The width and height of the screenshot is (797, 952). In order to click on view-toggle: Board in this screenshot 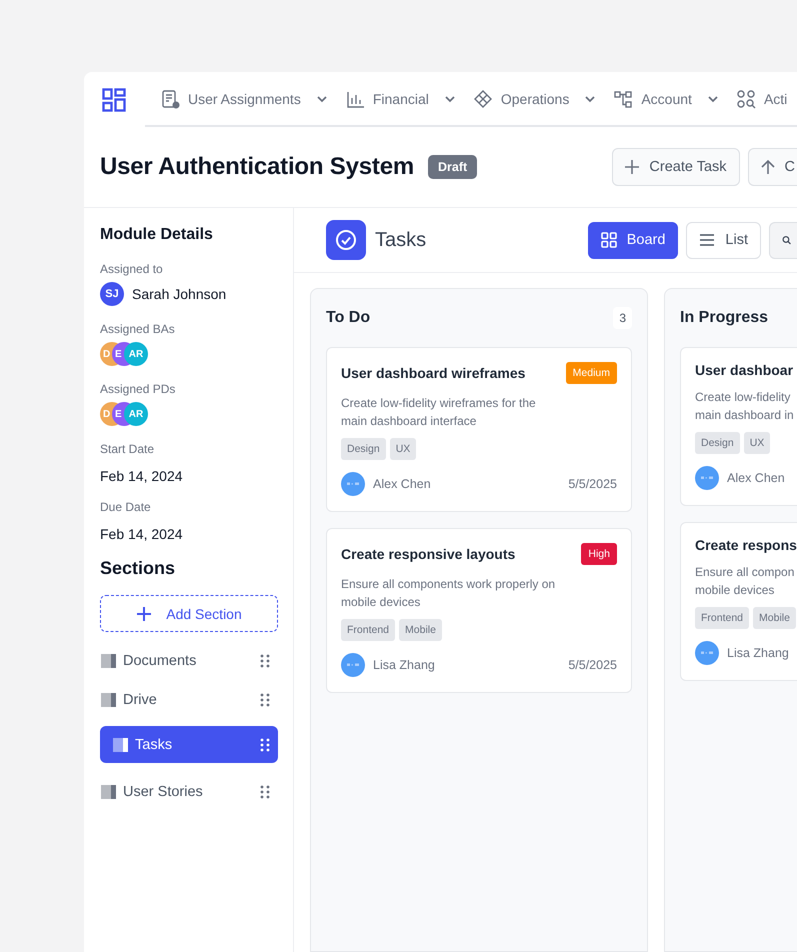, I will do `click(633, 240)`.